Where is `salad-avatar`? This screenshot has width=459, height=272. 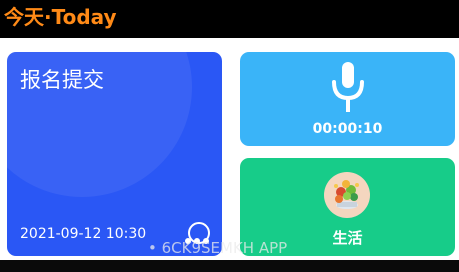 salad-avatar is located at coordinates (347, 195).